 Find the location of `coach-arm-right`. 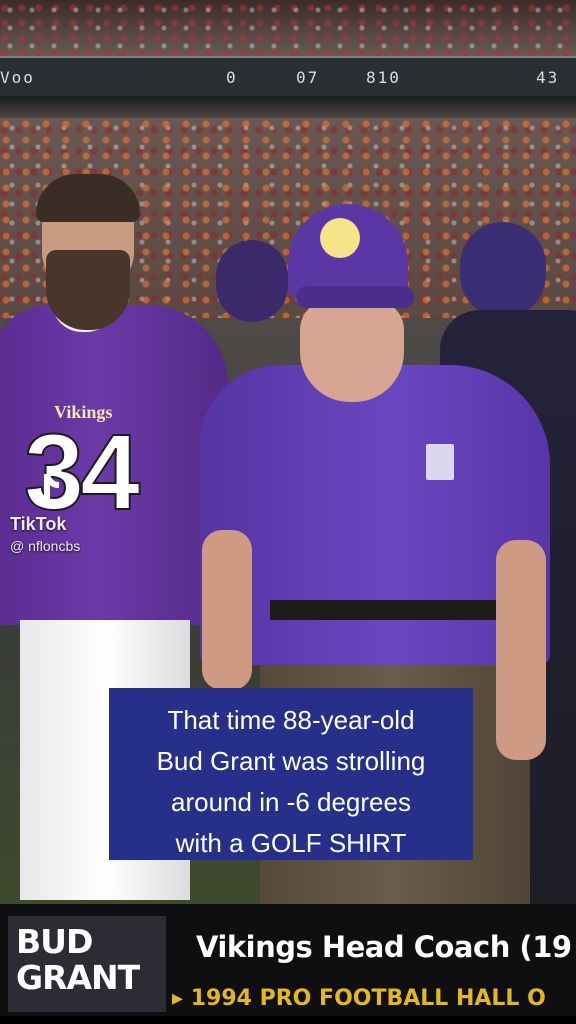

coach-arm-right is located at coordinates (521, 650).